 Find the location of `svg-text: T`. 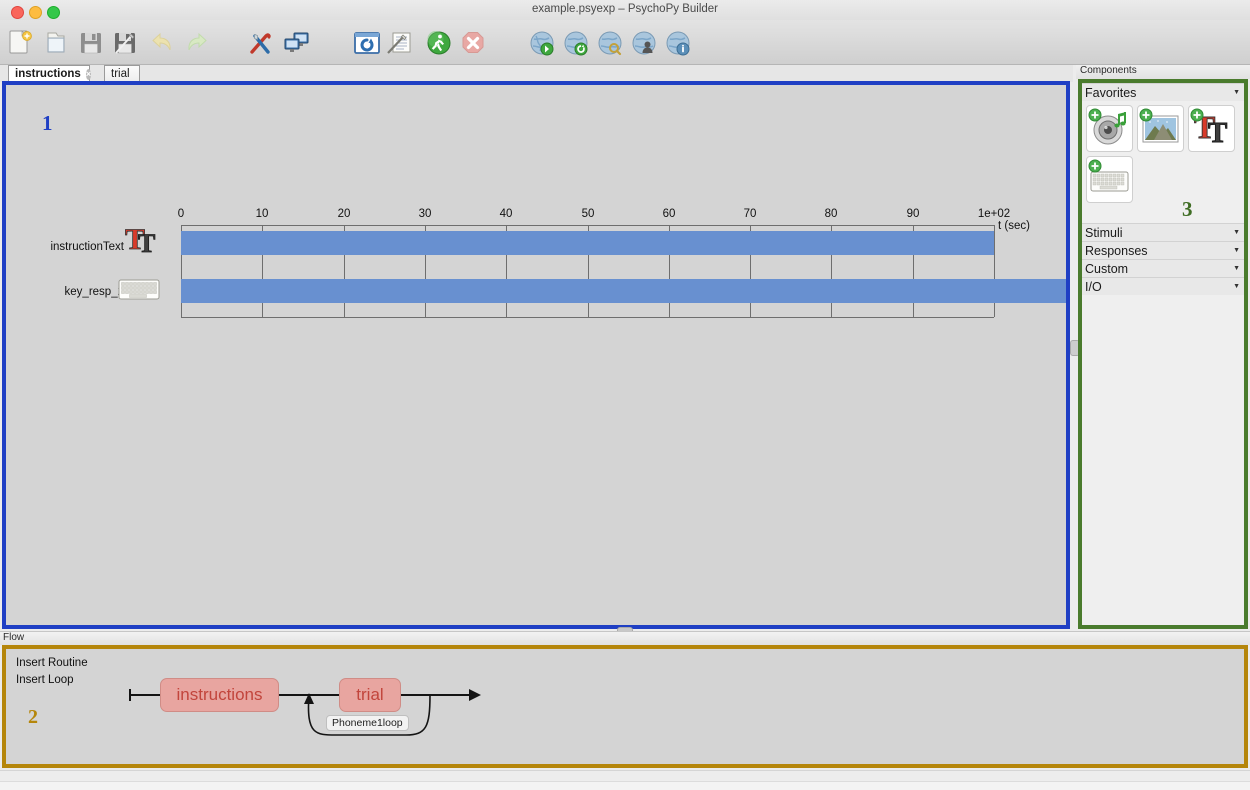

svg-text: T is located at coordinates (1217, 133).